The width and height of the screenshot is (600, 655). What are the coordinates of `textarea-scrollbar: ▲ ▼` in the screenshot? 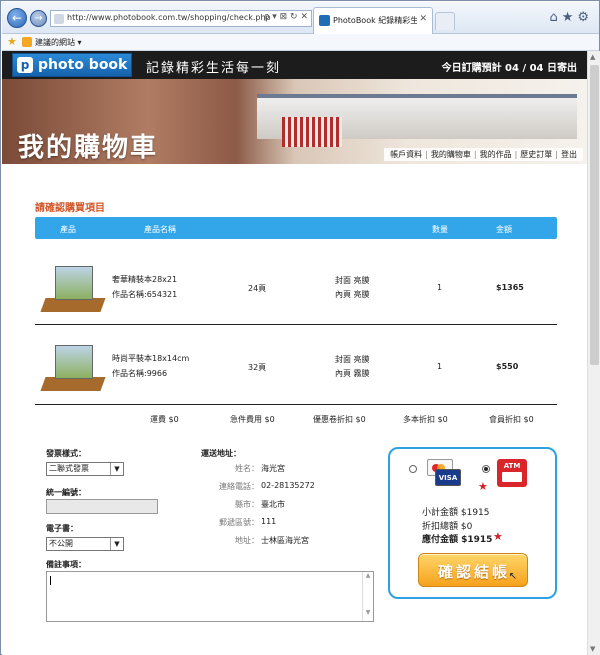 It's located at (367, 596).